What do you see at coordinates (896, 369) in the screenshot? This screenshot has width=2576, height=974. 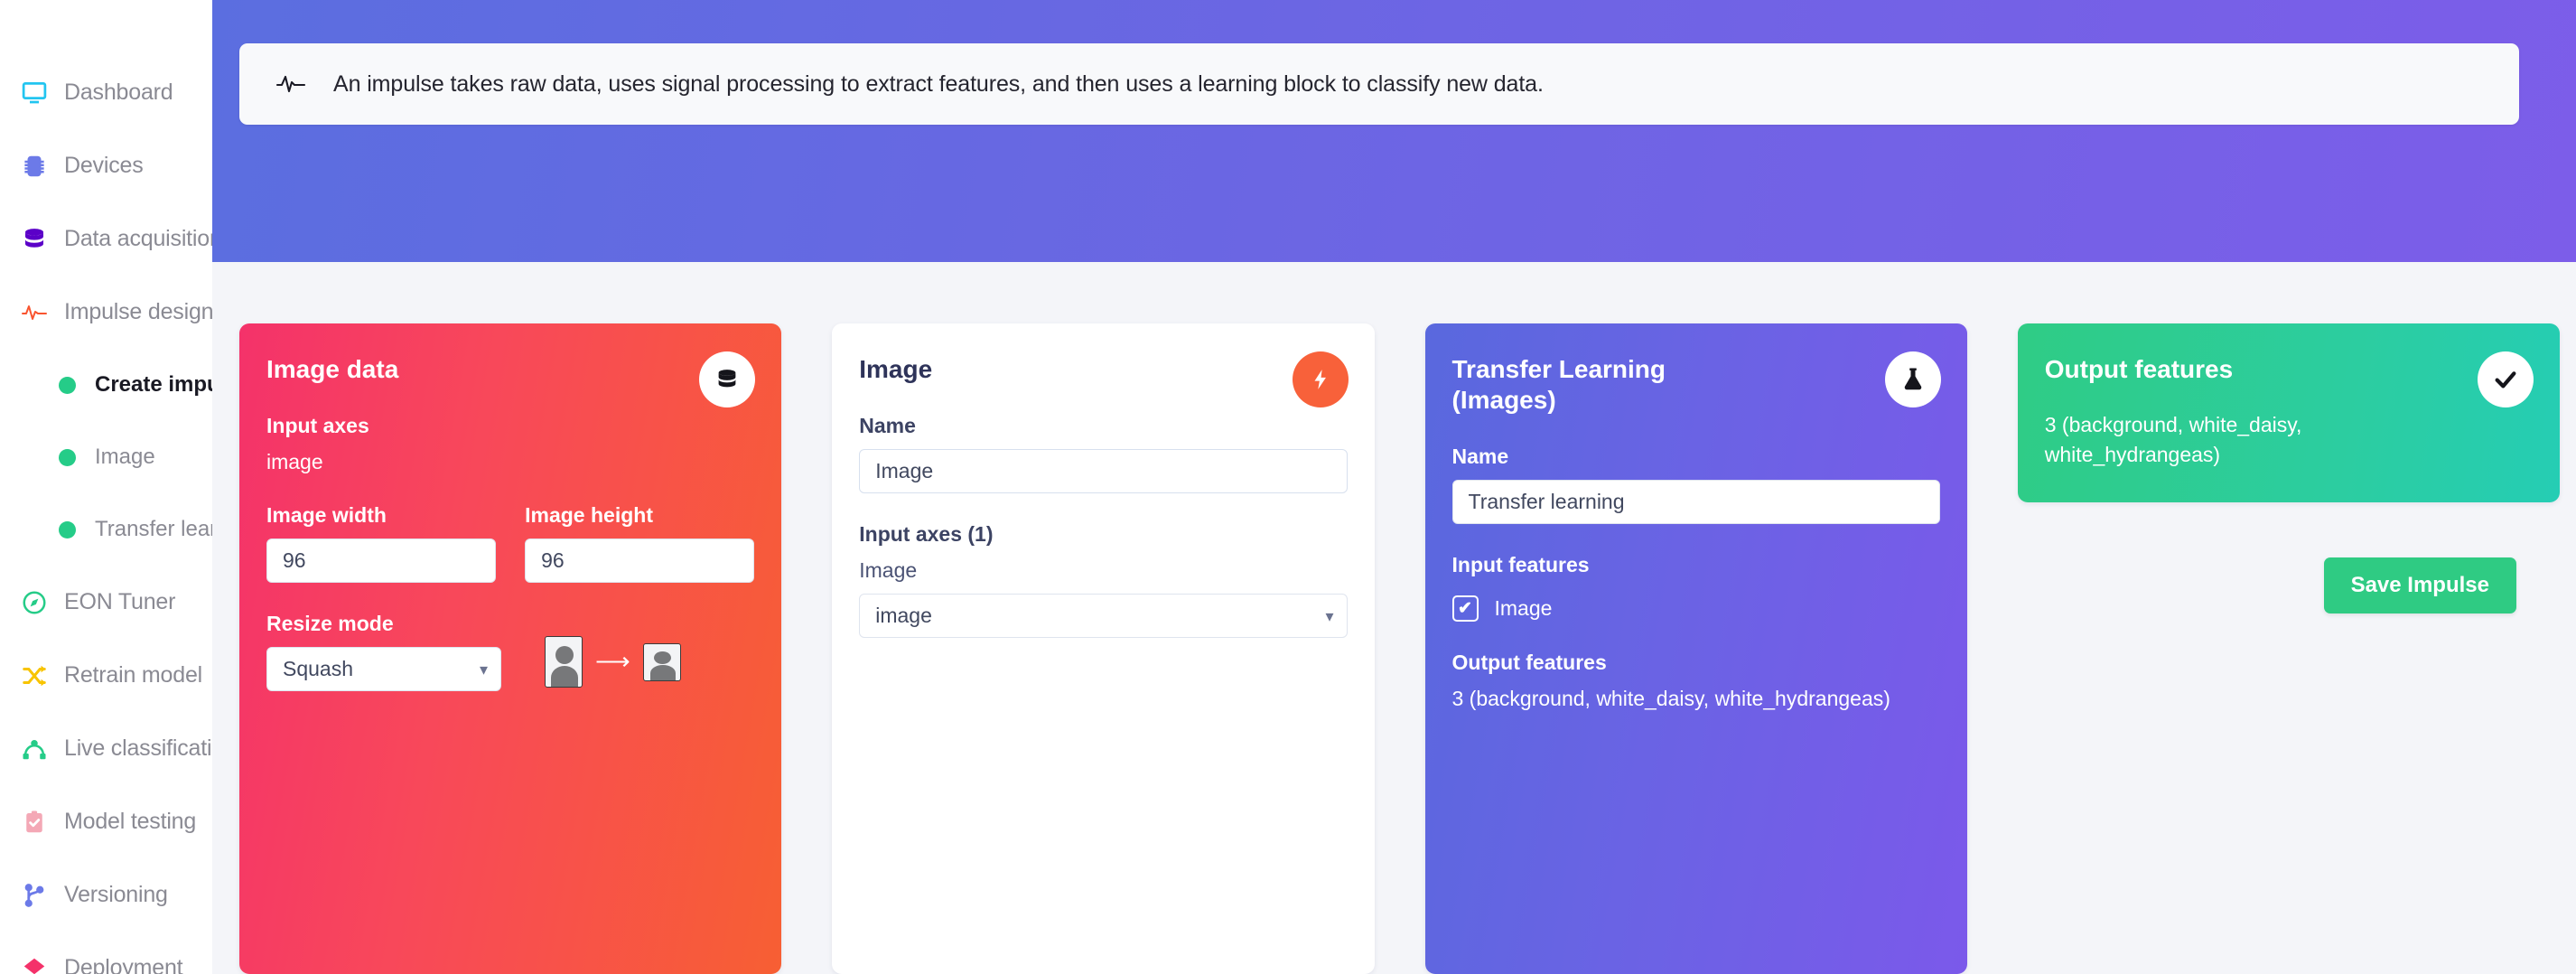 I see `card-title: Image` at bounding box center [896, 369].